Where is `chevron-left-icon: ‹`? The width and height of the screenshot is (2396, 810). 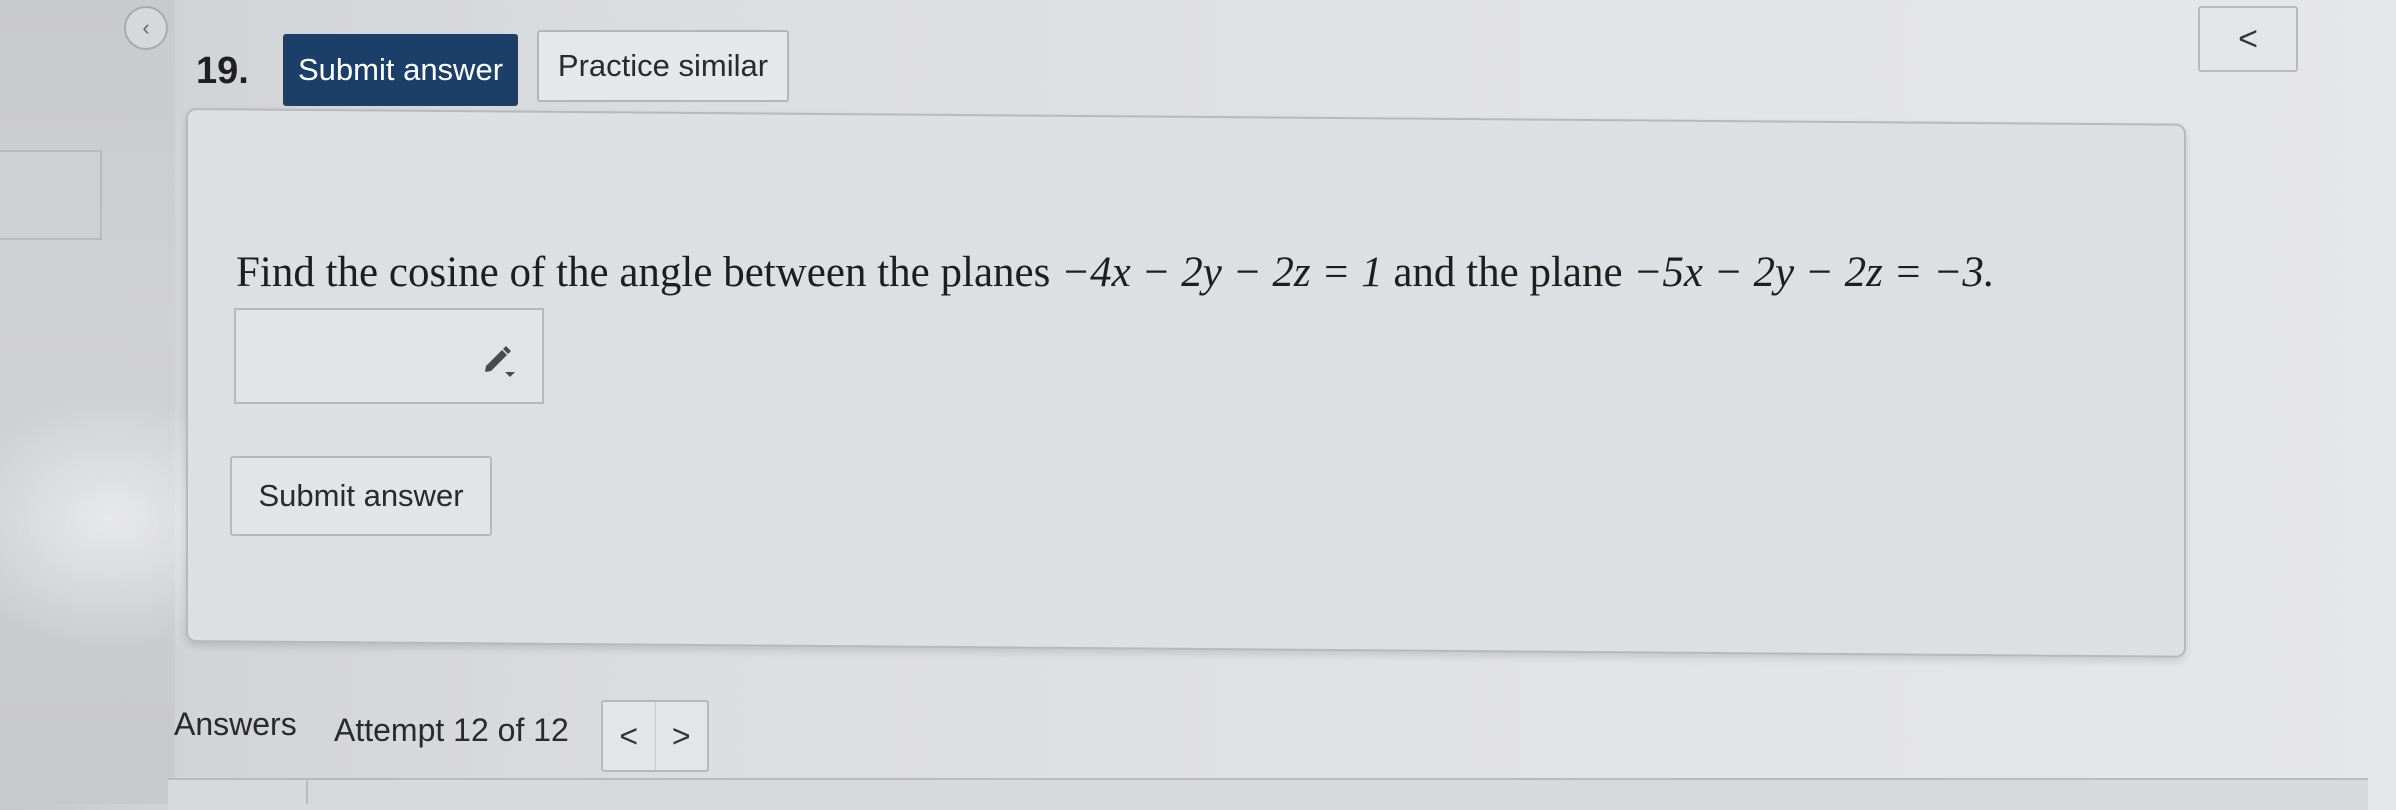
chevron-left-icon: ‹ is located at coordinates (146, 27).